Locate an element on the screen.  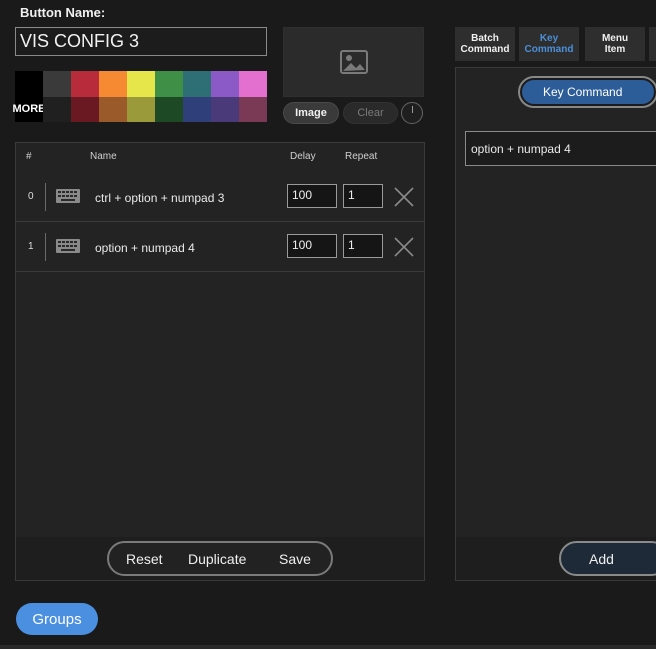
key-command-toggle: Key Command is located at coordinates (587, 92).